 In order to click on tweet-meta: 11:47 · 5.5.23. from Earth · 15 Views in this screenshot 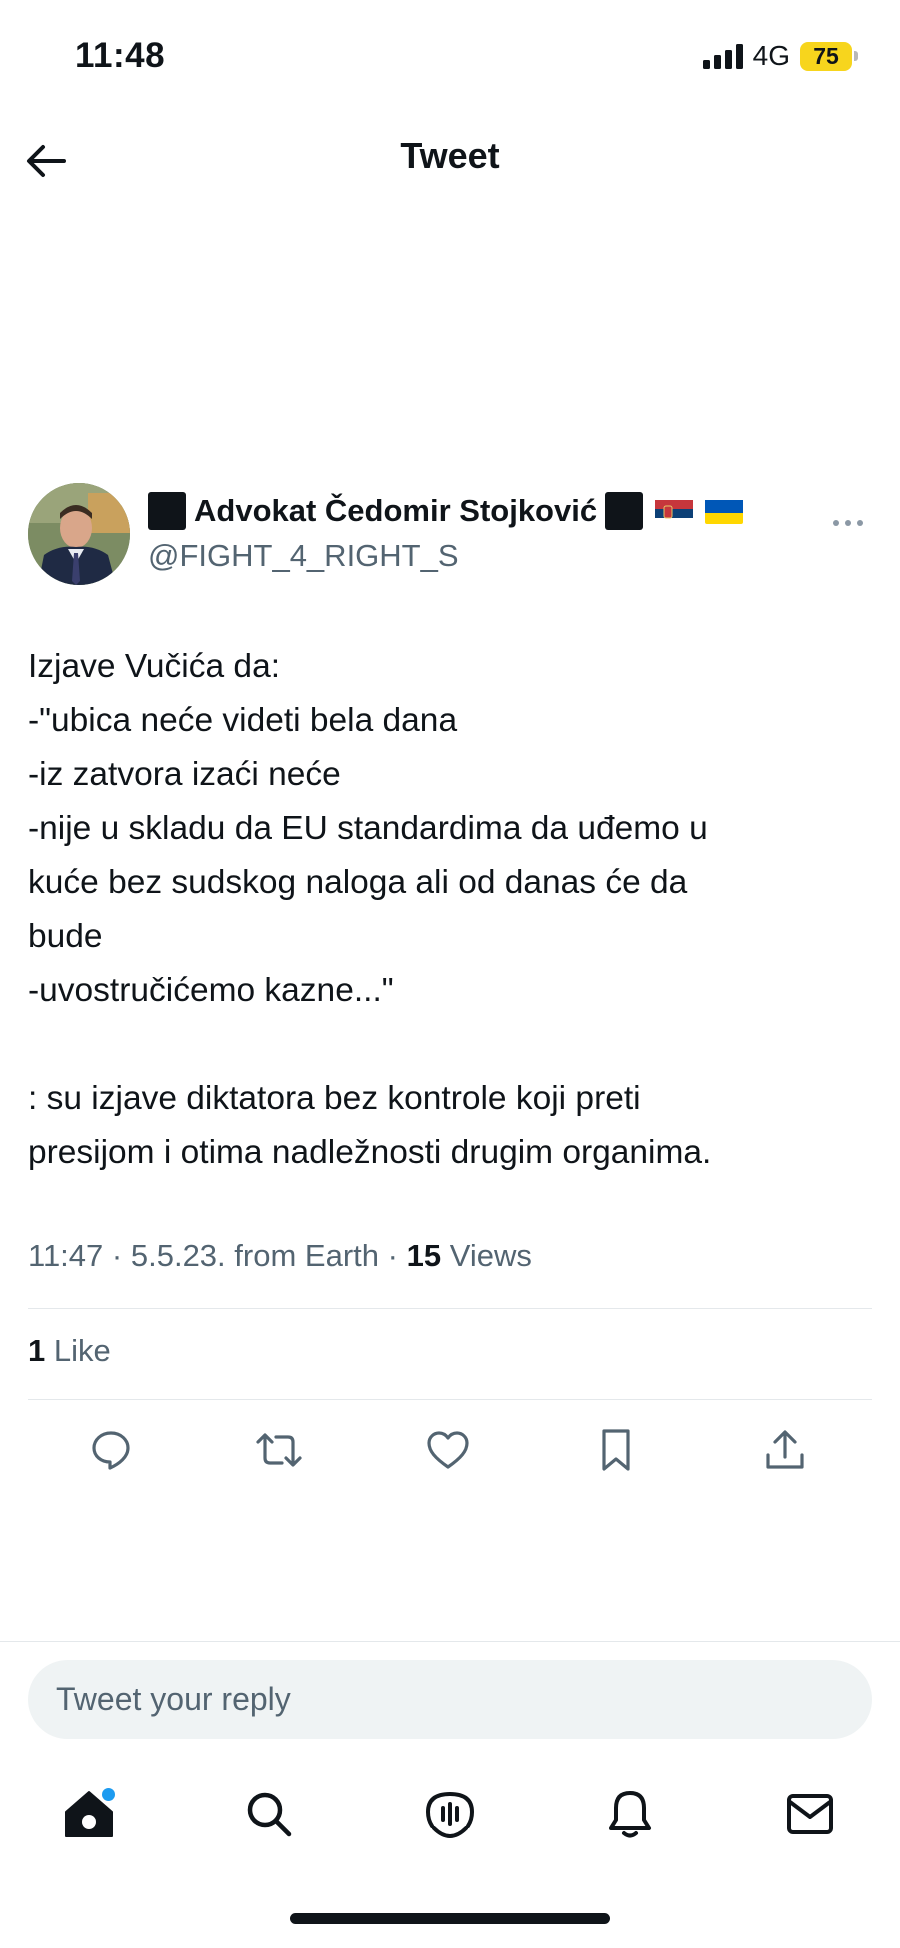, I will do `click(280, 1256)`.